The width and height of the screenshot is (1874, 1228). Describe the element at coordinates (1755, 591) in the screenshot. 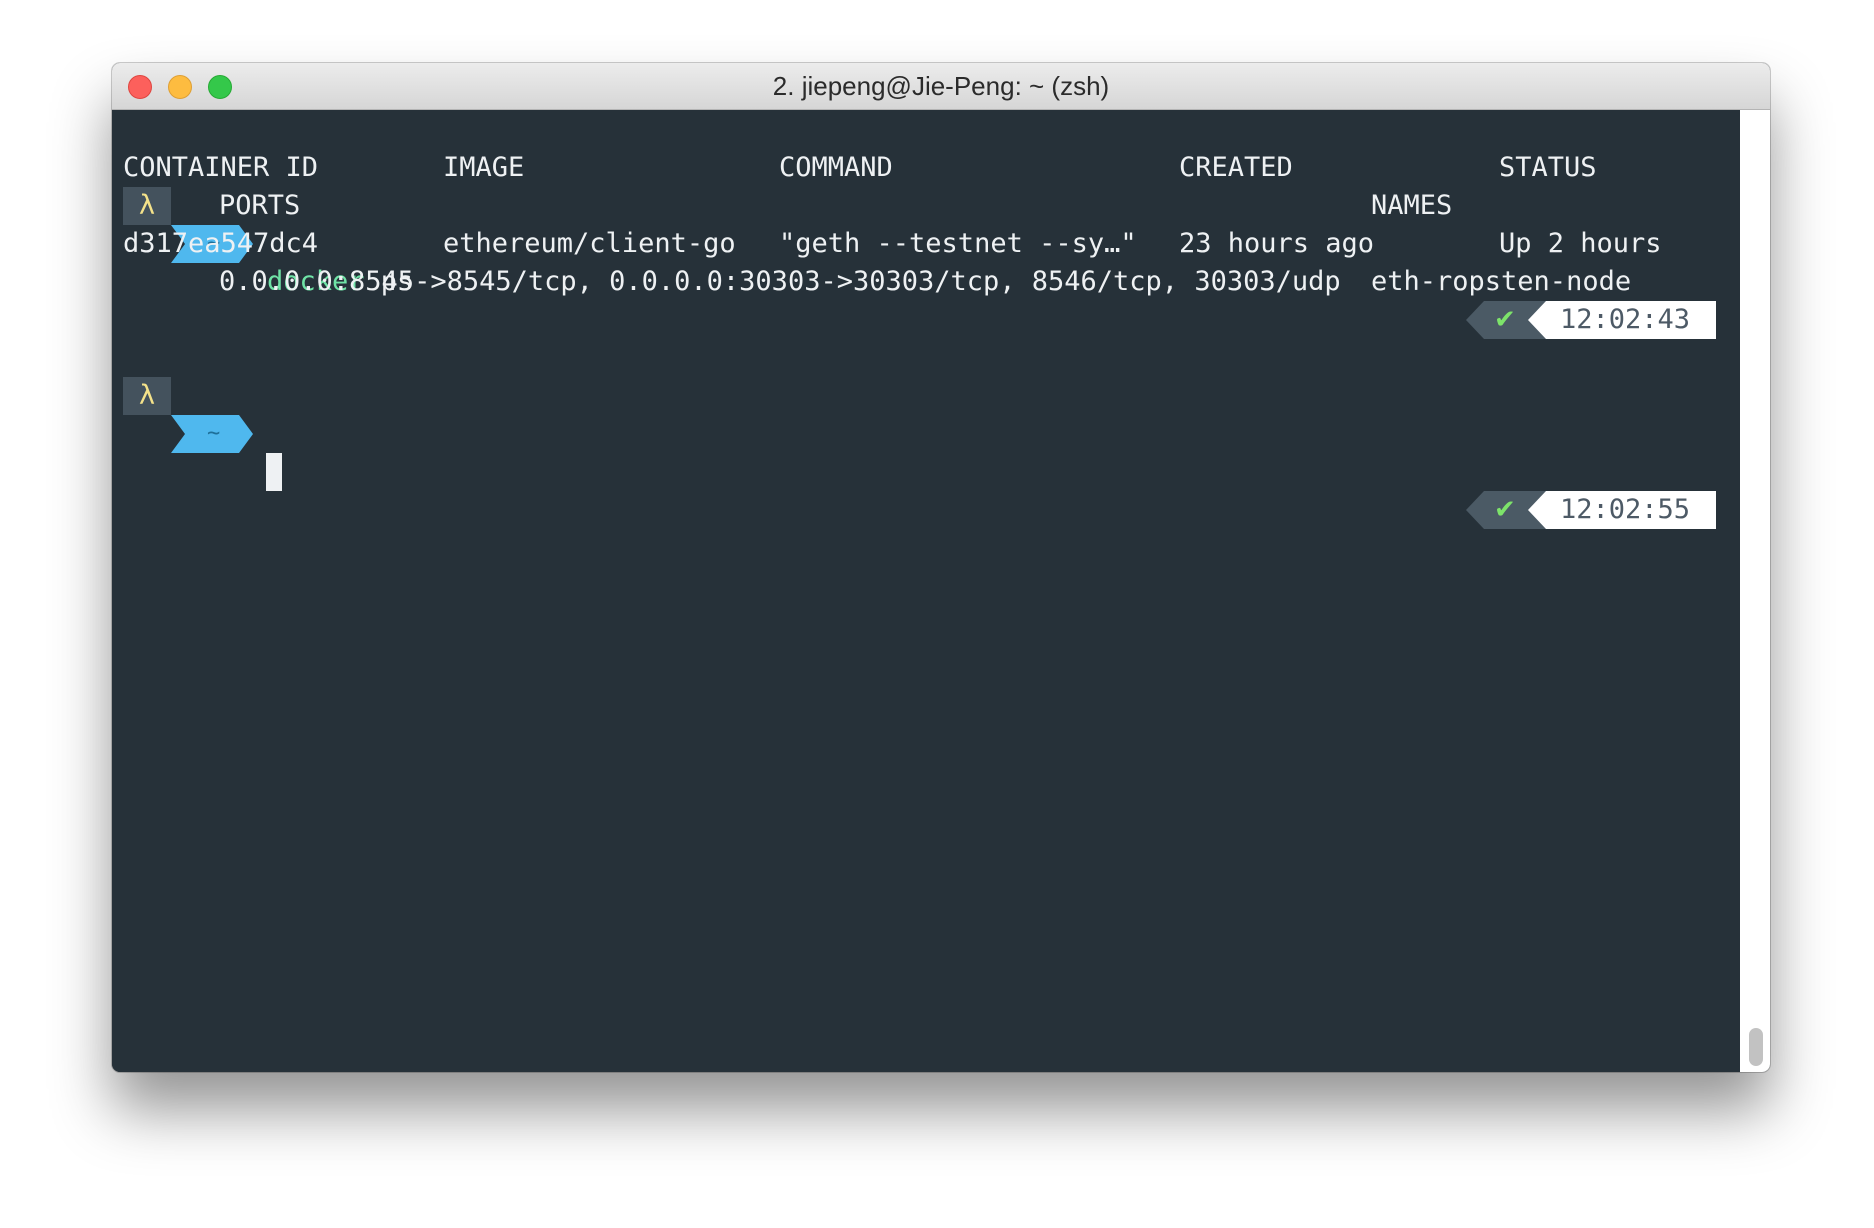

I see `scrollbar` at that location.